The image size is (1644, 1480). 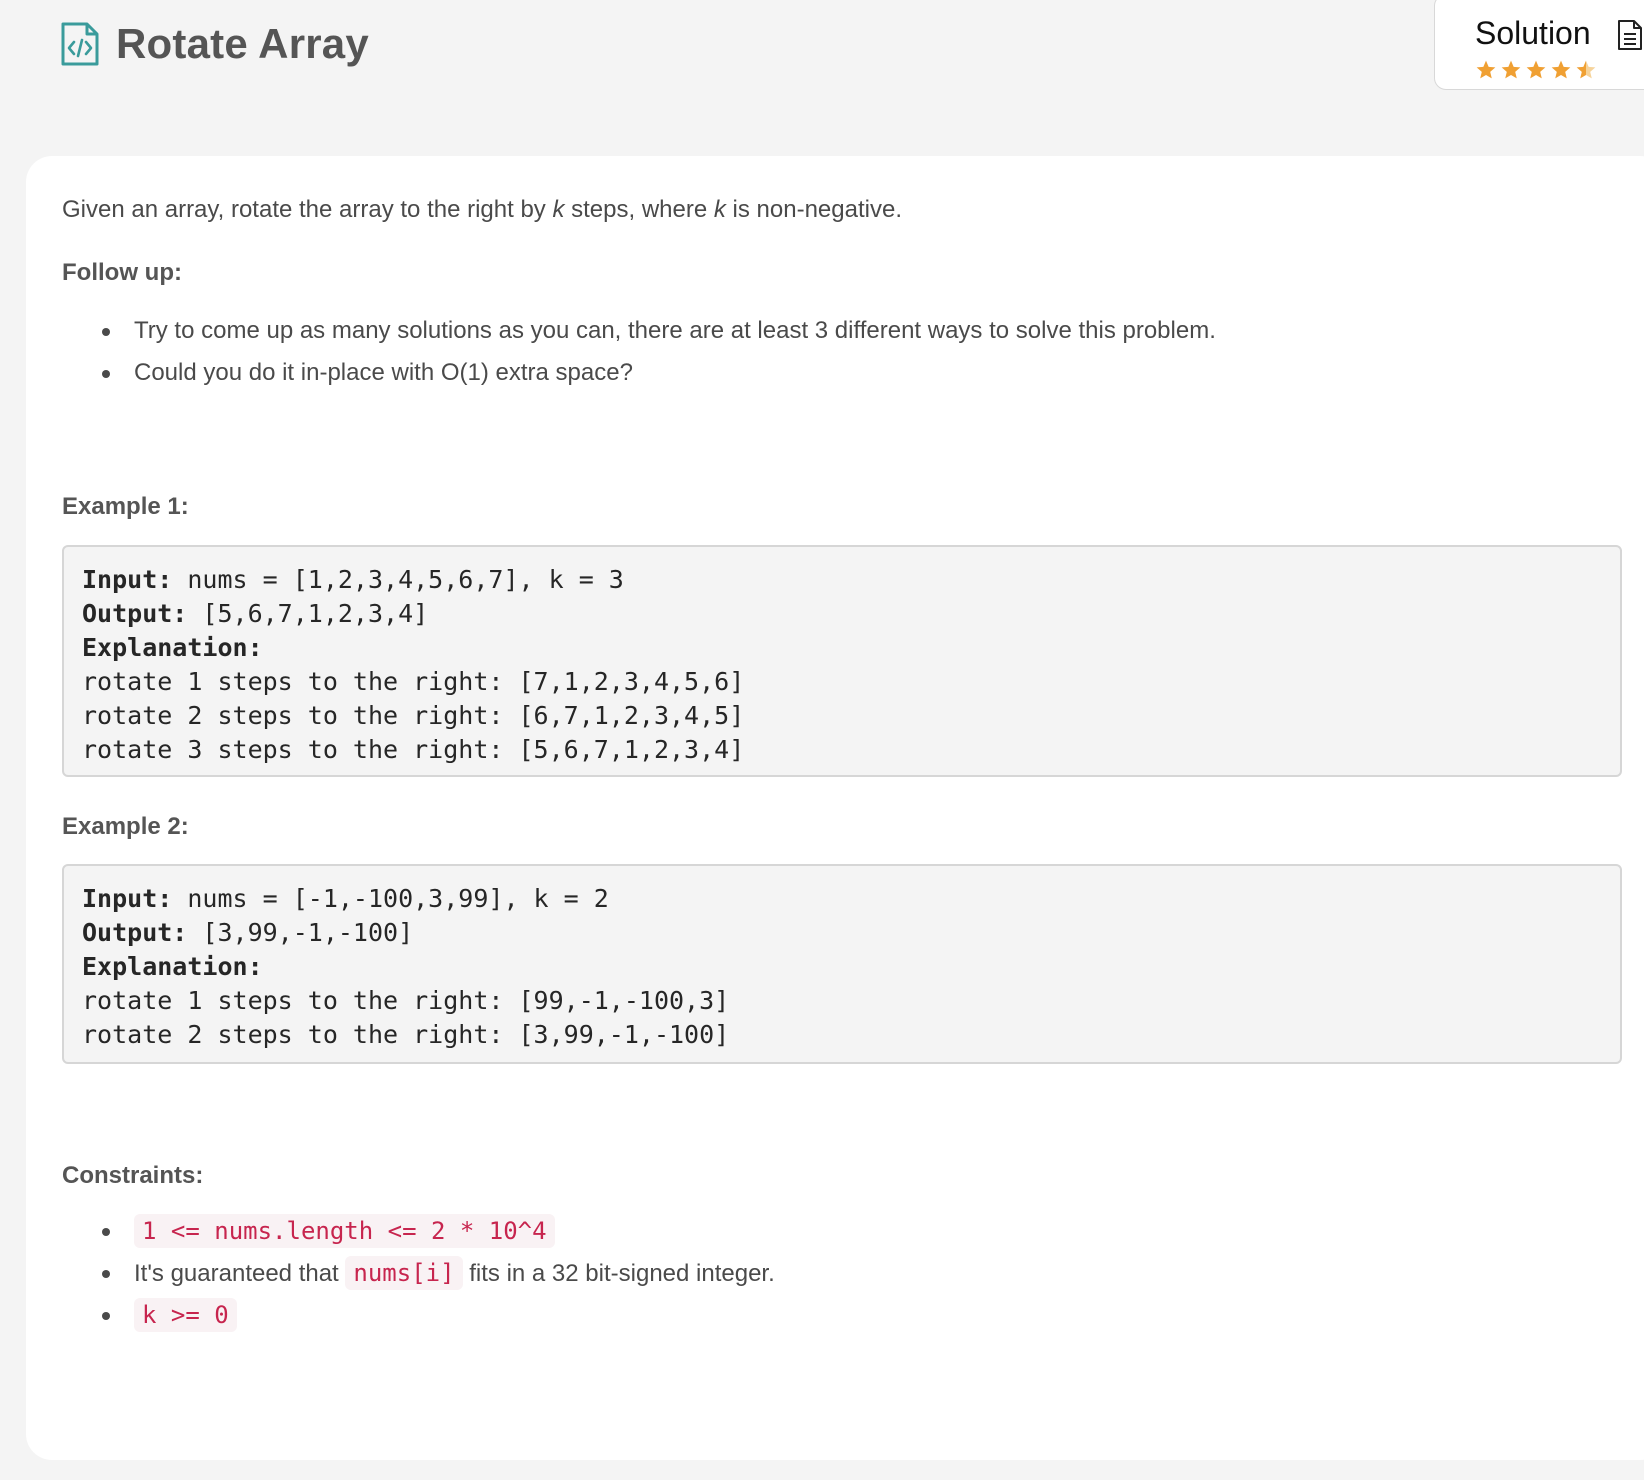 What do you see at coordinates (1533, 33) in the screenshot?
I see `solution-label: Solution` at bounding box center [1533, 33].